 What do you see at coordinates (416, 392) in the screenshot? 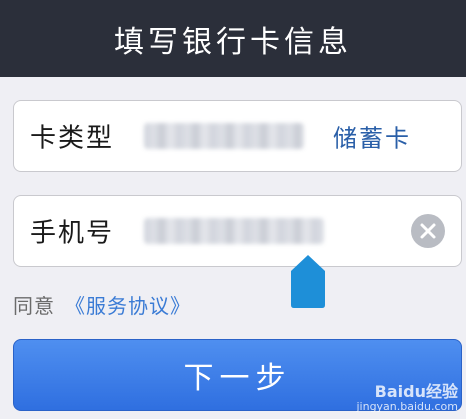
I see `watermark-brand: Baidu经验` at bounding box center [416, 392].